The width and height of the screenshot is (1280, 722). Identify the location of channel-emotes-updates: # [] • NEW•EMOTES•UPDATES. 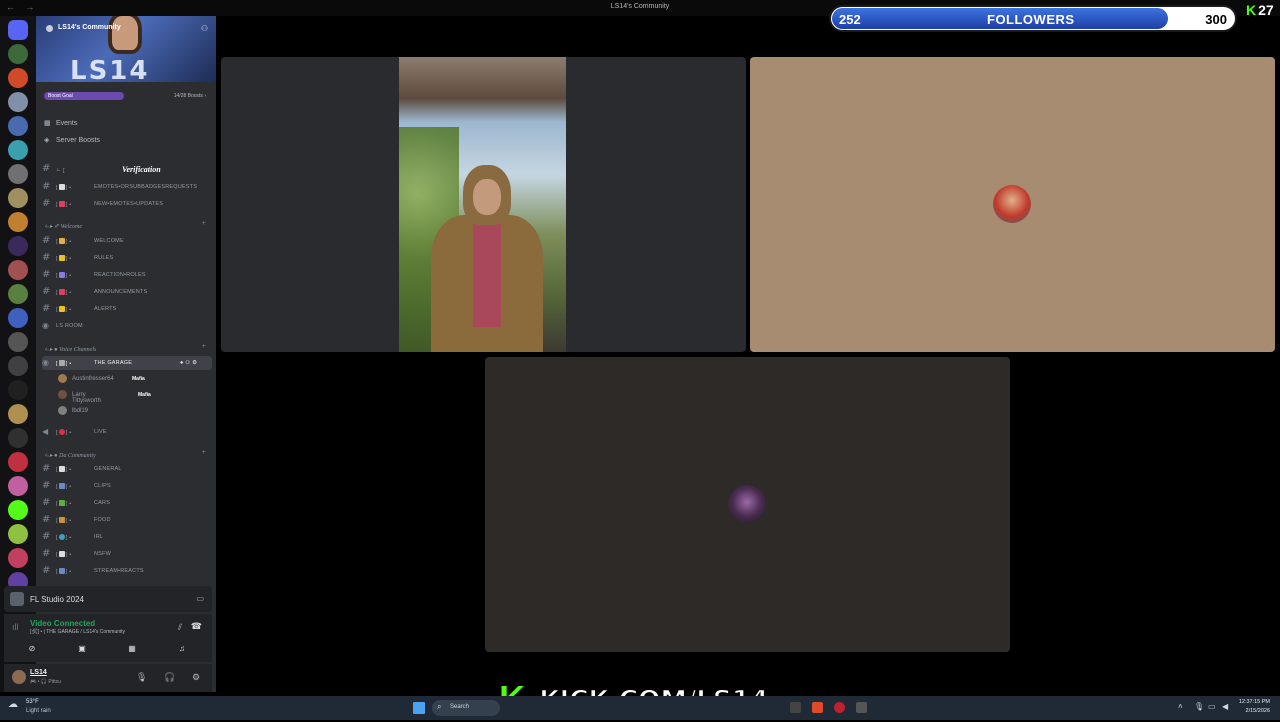
(127, 204).